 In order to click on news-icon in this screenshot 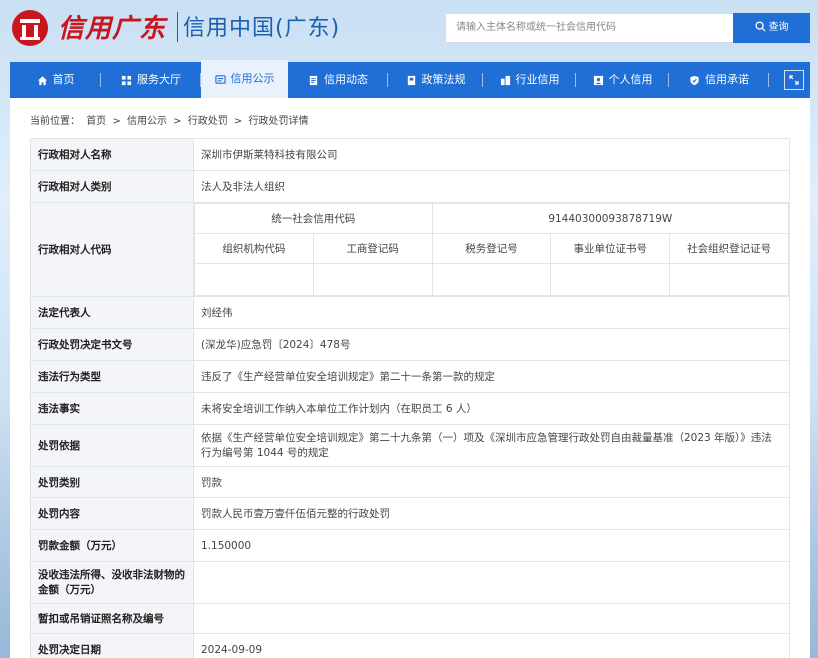, I will do `click(313, 80)`.